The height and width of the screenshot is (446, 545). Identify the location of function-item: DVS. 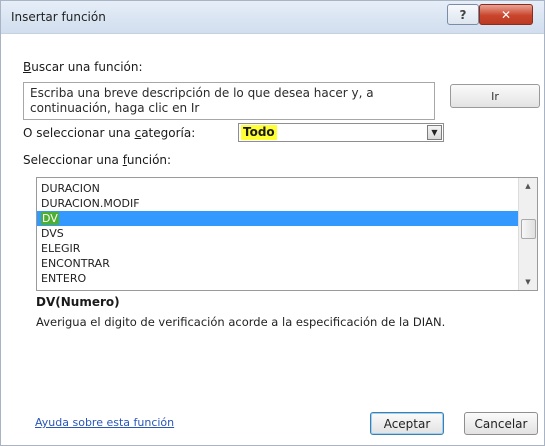
(278, 233).